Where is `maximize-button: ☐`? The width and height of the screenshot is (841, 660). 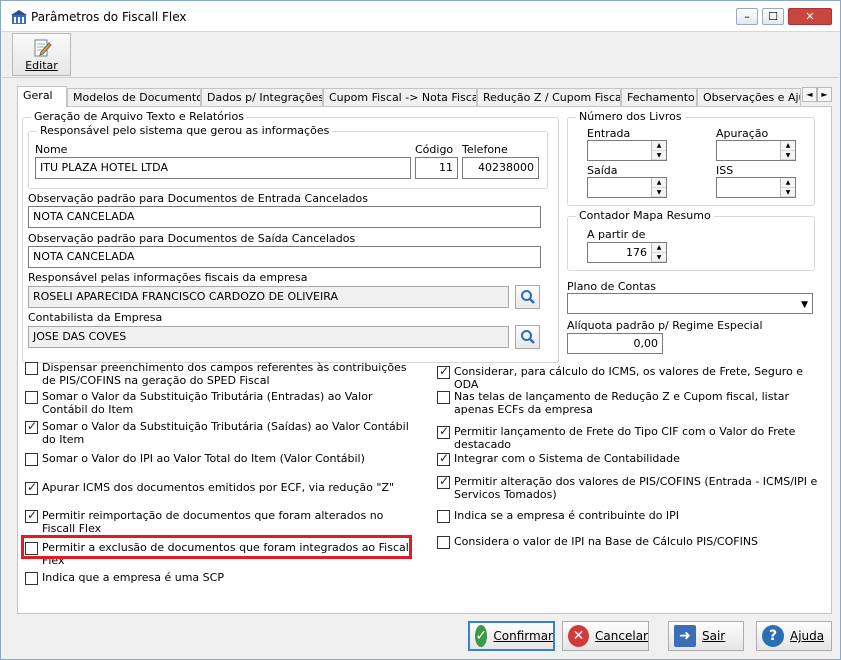
maximize-button: ☐ is located at coordinates (773, 16).